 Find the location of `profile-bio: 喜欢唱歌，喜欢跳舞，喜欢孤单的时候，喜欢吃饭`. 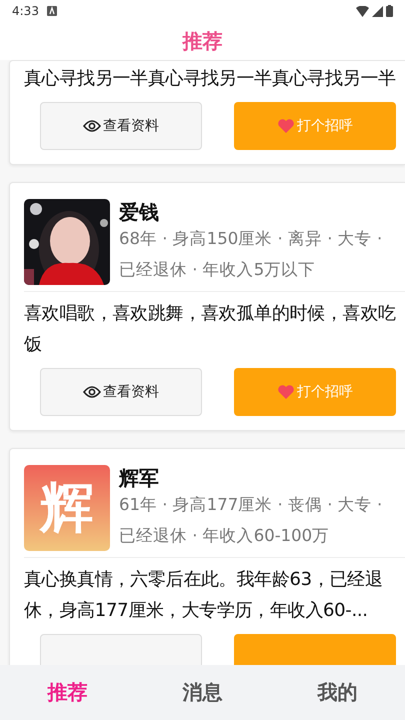

profile-bio: 喜欢唱歌，喜欢跳舞，喜欢孤单的时候，喜欢吃饭 is located at coordinates (210, 329).